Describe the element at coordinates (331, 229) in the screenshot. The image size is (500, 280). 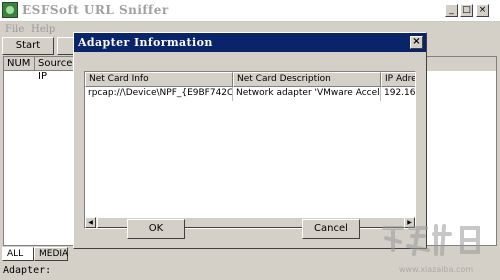
I see `cancel-button: Cancel` at that location.